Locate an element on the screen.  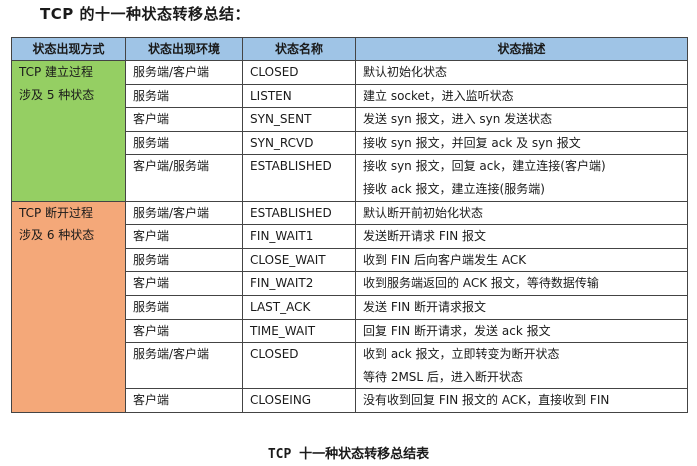
group-label-line1: TCP 建立过程 is located at coordinates (56, 72).